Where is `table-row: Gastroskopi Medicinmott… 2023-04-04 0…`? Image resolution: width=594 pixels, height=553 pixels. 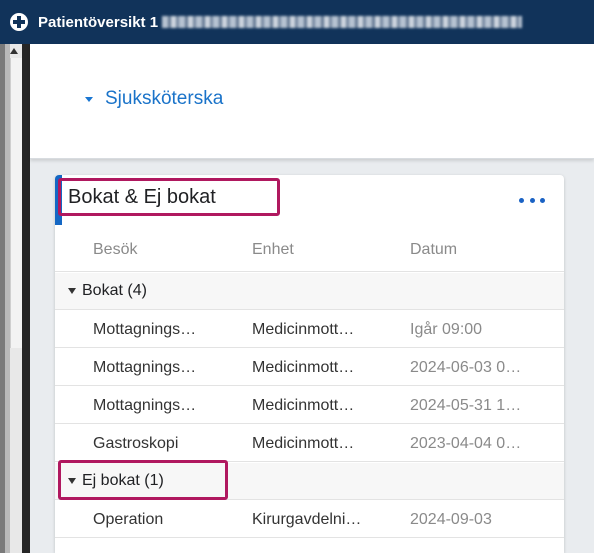 table-row: Gastroskopi Medicinmott… 2023-04-04 0… is located at coordinates (309, 443).